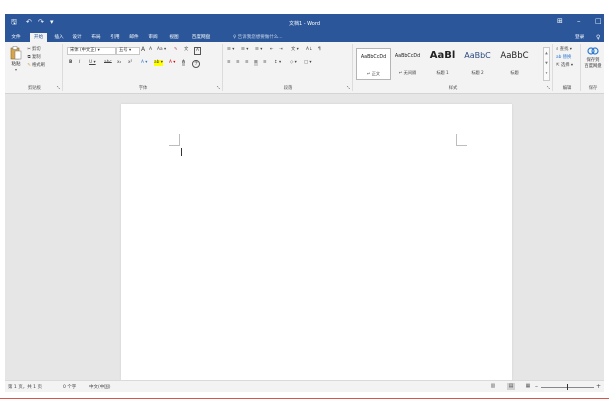 Image resolution: width=609 pixels, height=413 pixels. Describe the element at coordinates (79, 63) in the screenshot. I see `italic-button: I` at that location.